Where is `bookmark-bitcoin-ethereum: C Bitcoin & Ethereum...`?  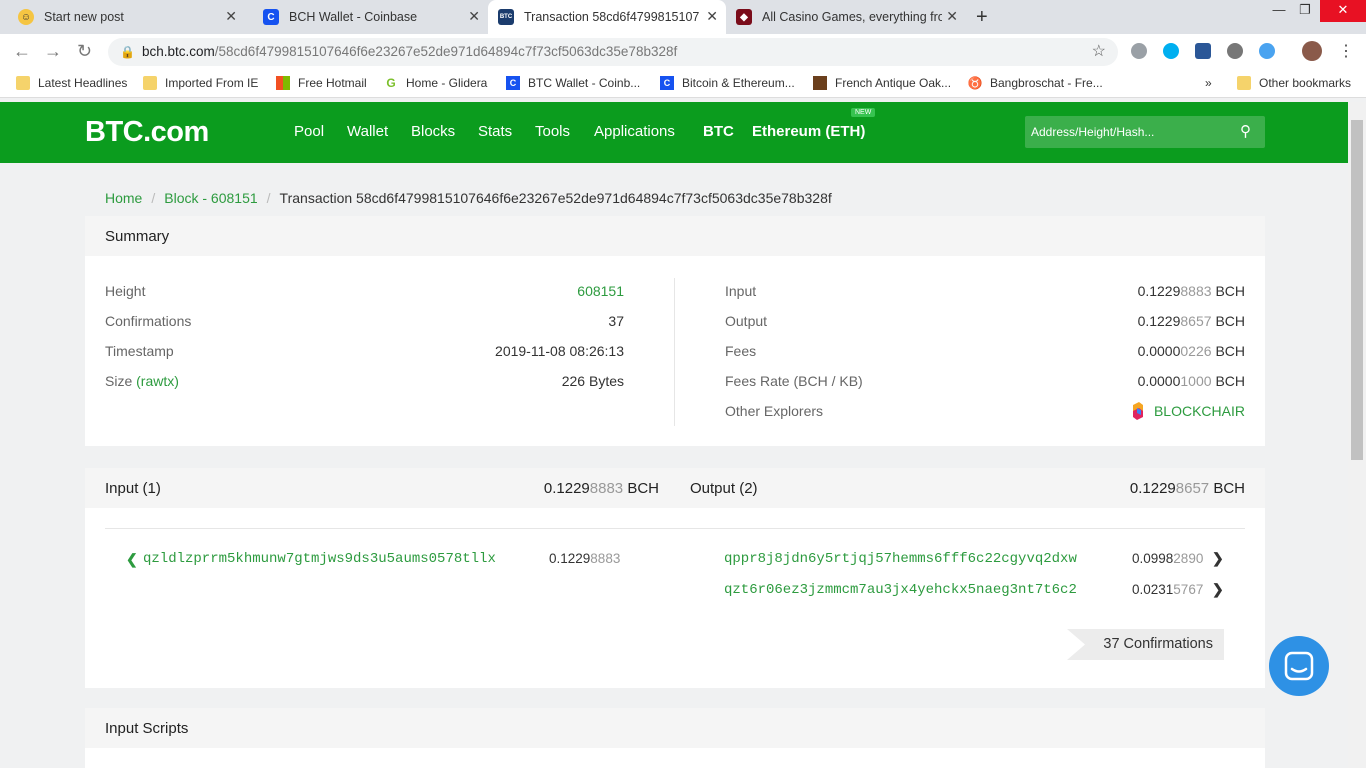 bookmark-bitcoin-ethereum: C Bitcoin & Ethereum... is located at coordinates (727, 83).